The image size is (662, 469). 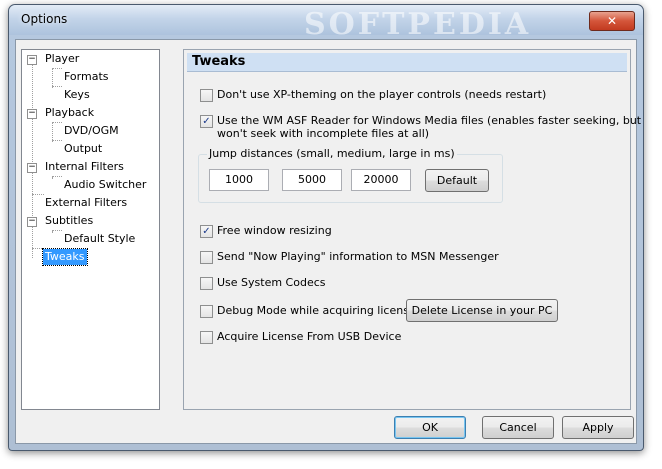 What do you see at coordinates (77, 94) in the screenshot?
I see `tree-item-label: Keys` at bounding box center [77, 94].